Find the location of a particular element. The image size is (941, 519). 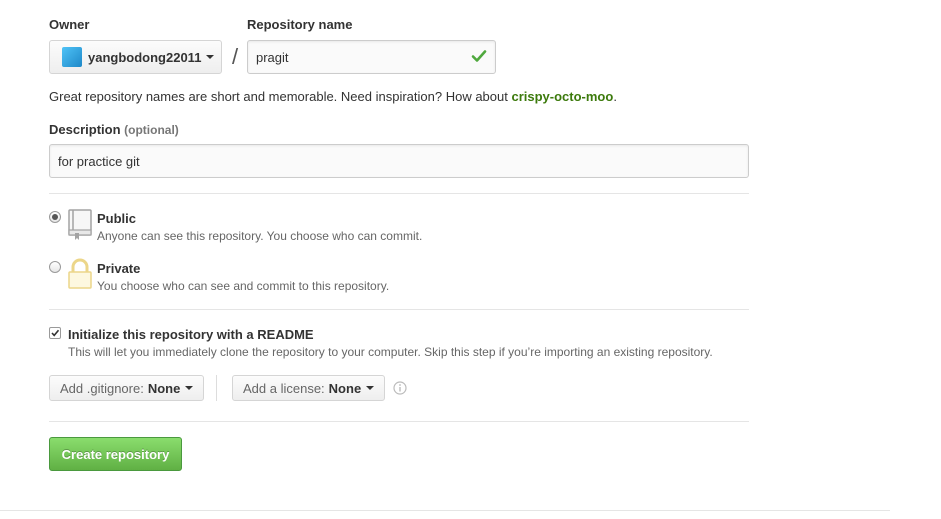

avatar is located at coordinates (72, 57).